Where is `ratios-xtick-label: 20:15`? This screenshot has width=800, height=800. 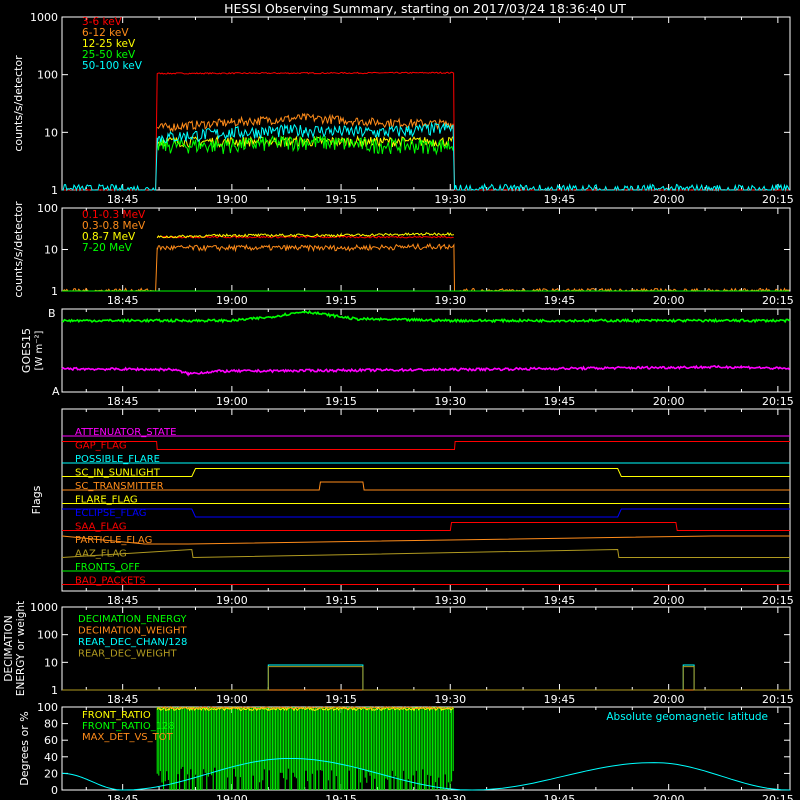 ratios-xtick-label: 20:15 is located at coordinates (778, 796).